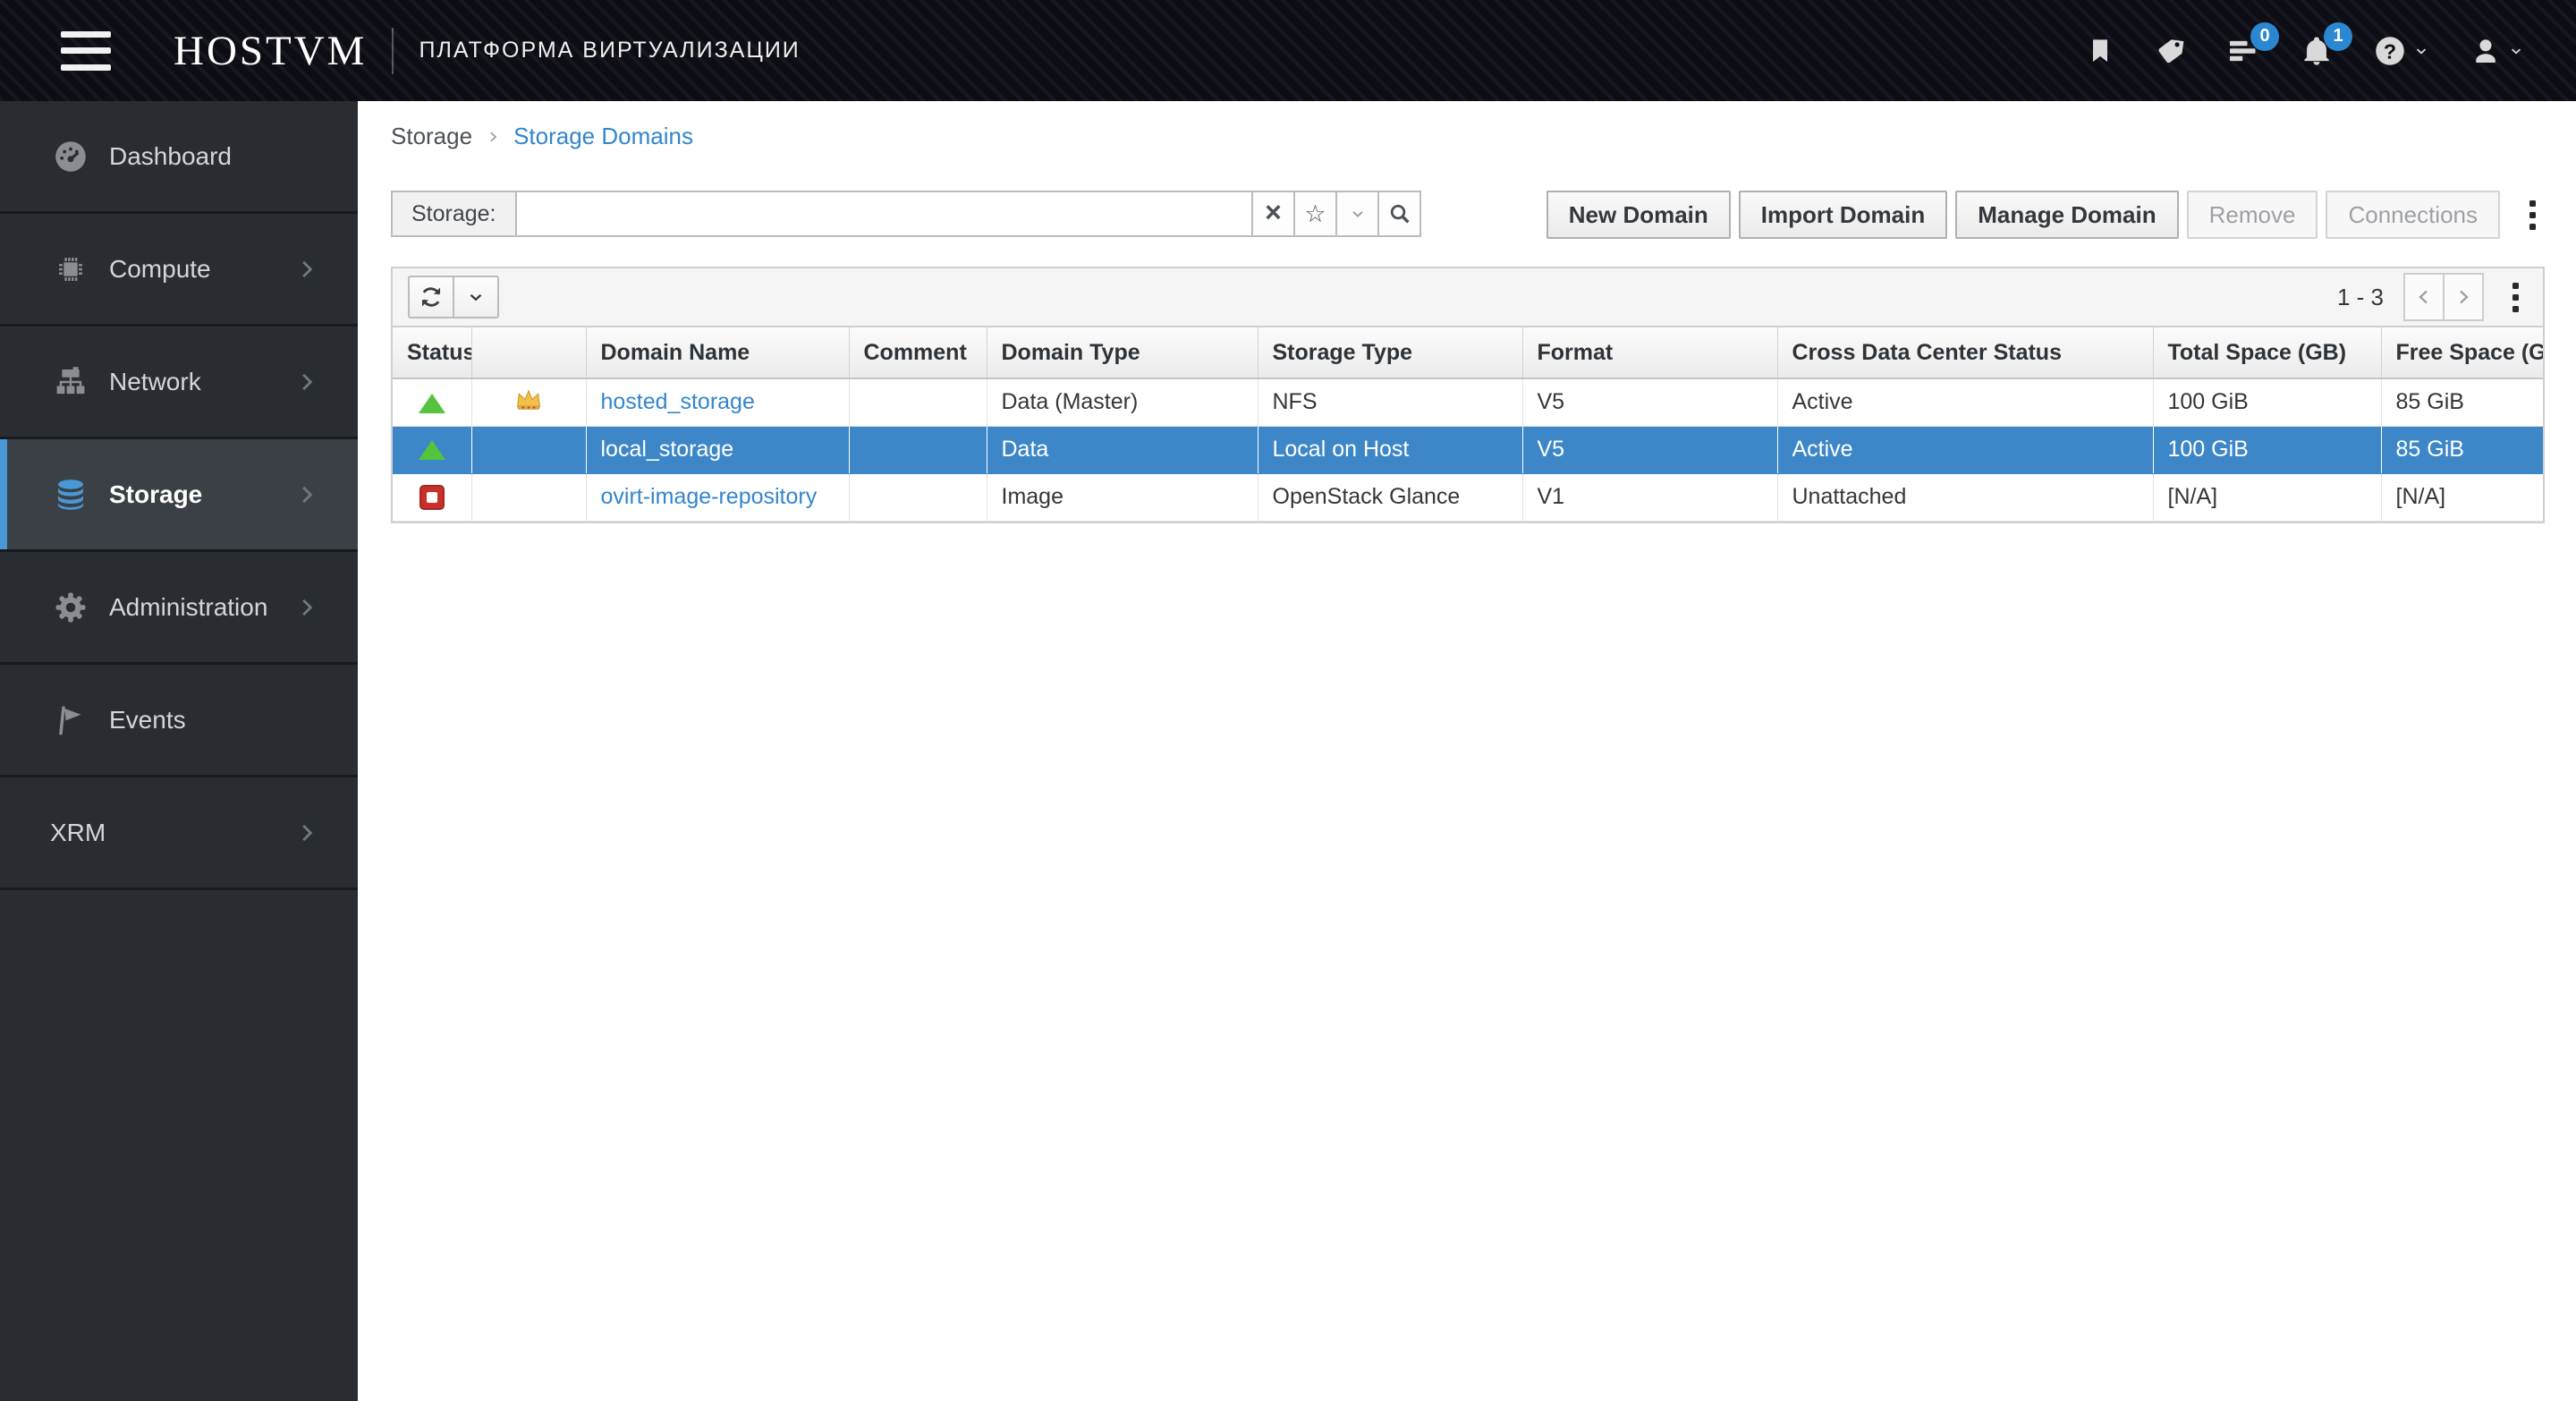 This screenshot has height=1401, width=2576. Describe the element at coordinates (179, 721) in the screenshot. I see `sidebar-item-events: Events` at that location.